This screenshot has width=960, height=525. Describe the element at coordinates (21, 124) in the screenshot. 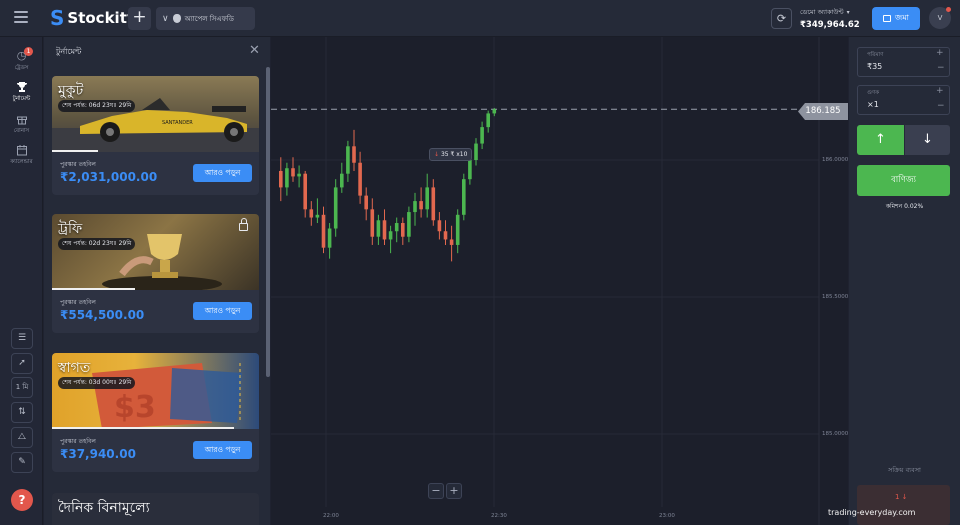

I see `rail-item-bonus: বোনাস` at that location.